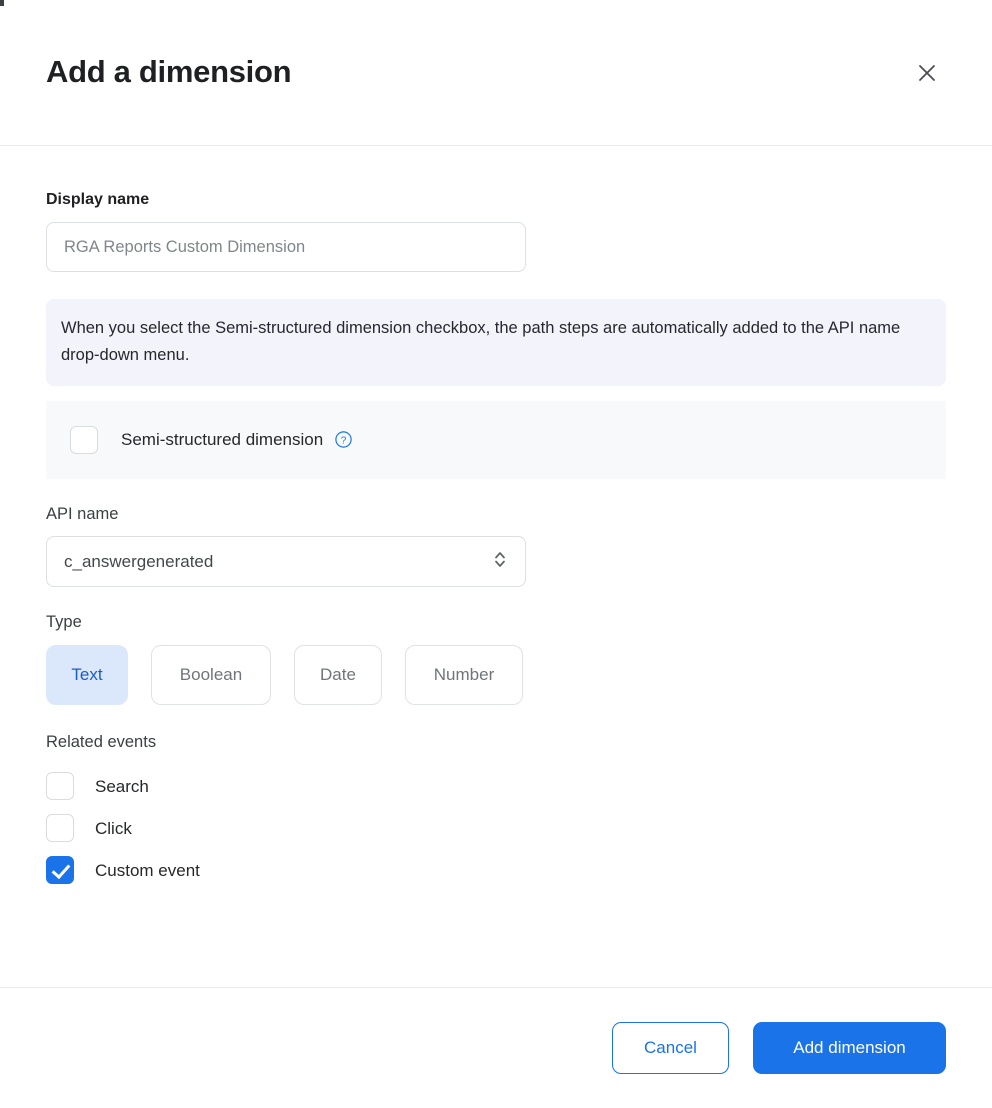  Describe the element at coordinates (98, 199) in the screenshot. I see `display-name-label: Display name` at that location.